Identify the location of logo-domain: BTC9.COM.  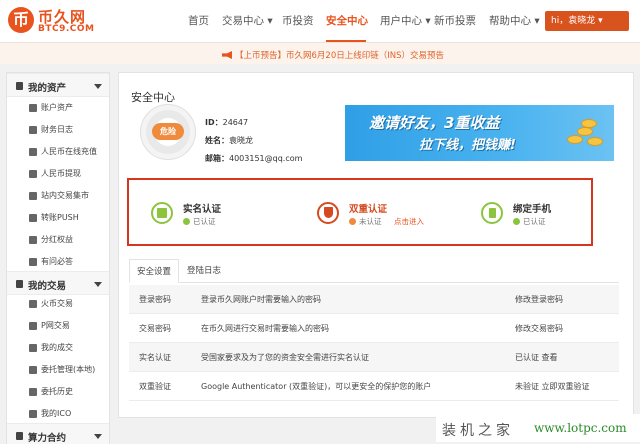
(66, 29).